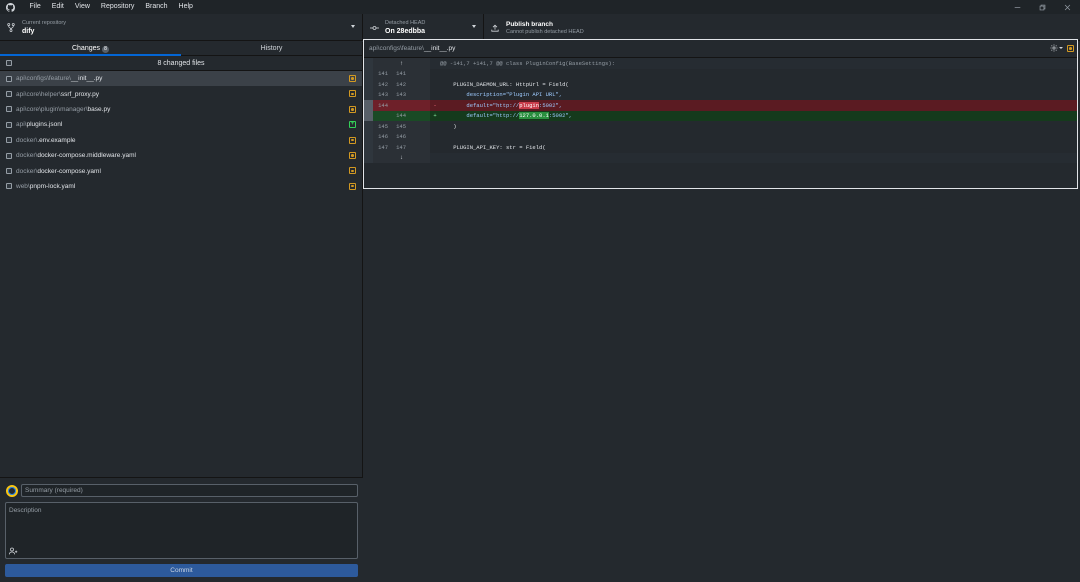 This screenshot has height=582, width=1080. What do you see at coordinates (181, 124) in the screenshot?
I see `file-row: api\plugins.jsonl` at bounding box center [181, 124].